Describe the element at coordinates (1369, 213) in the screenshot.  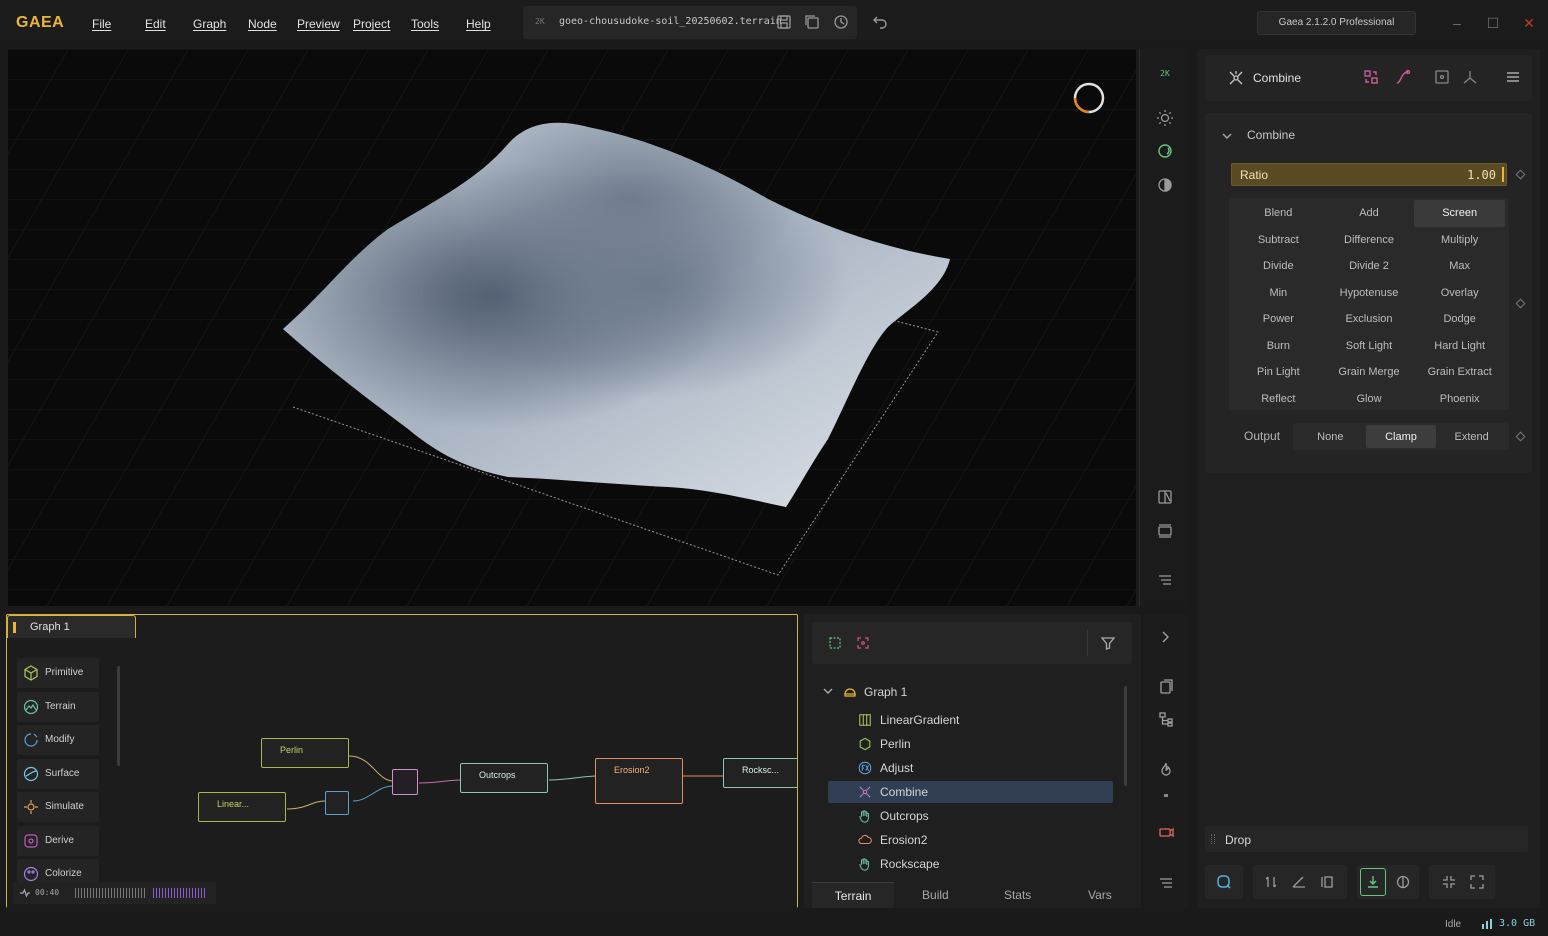
I see `blend-mode-add: Add` at that location.